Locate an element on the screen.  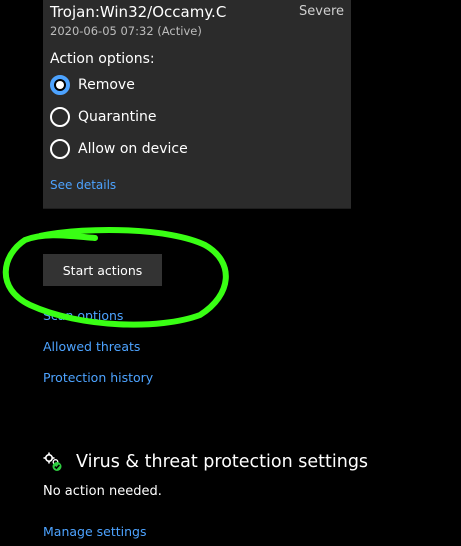
threat-name: Trojan:Win32/Occamy.C is located at coordinates (138, 12).